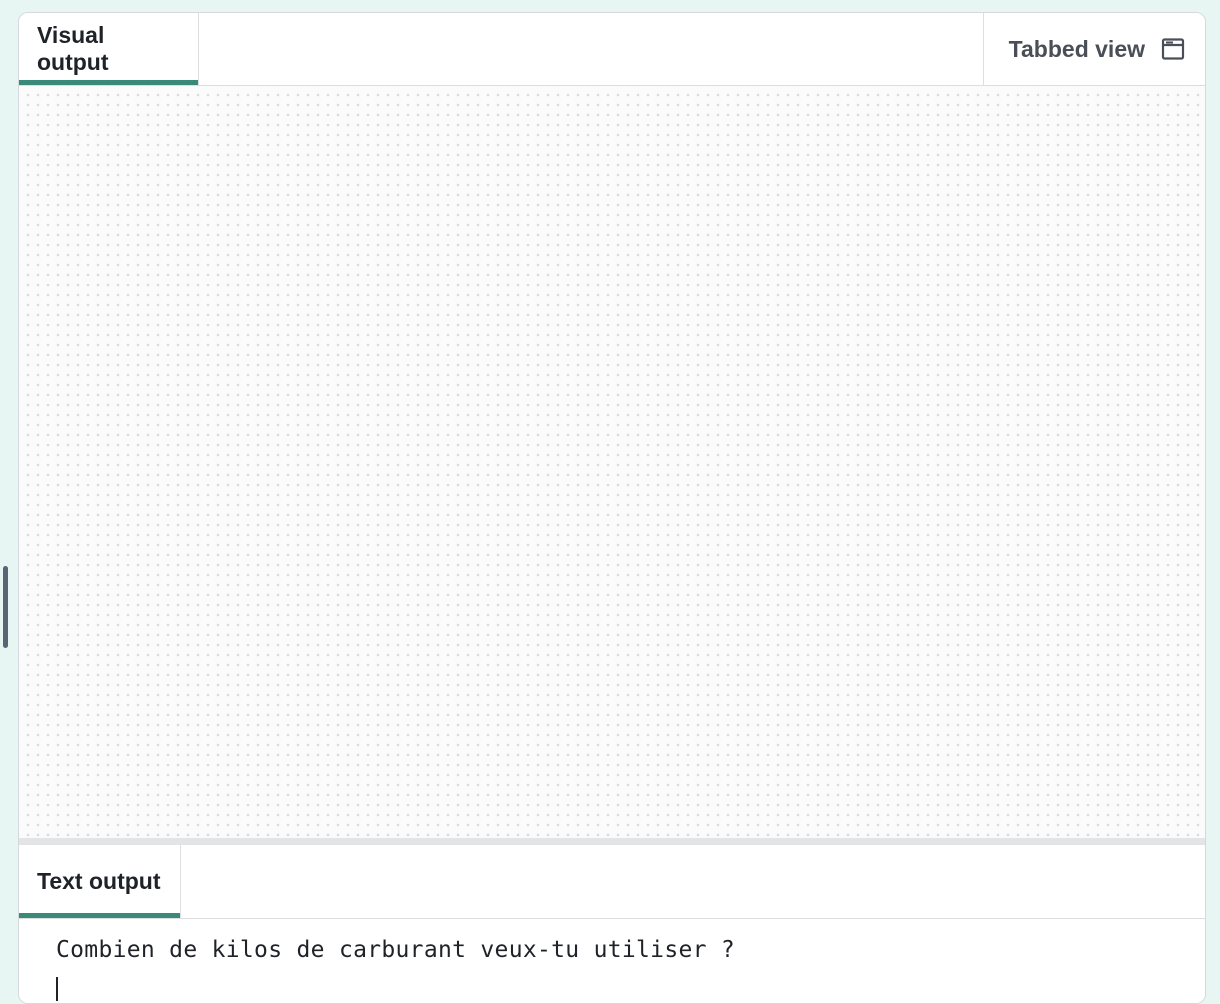  What do you see at coordinates (1173, 49) in the screenshot?
I see `window-icon` at bounding box center [1173, 49].